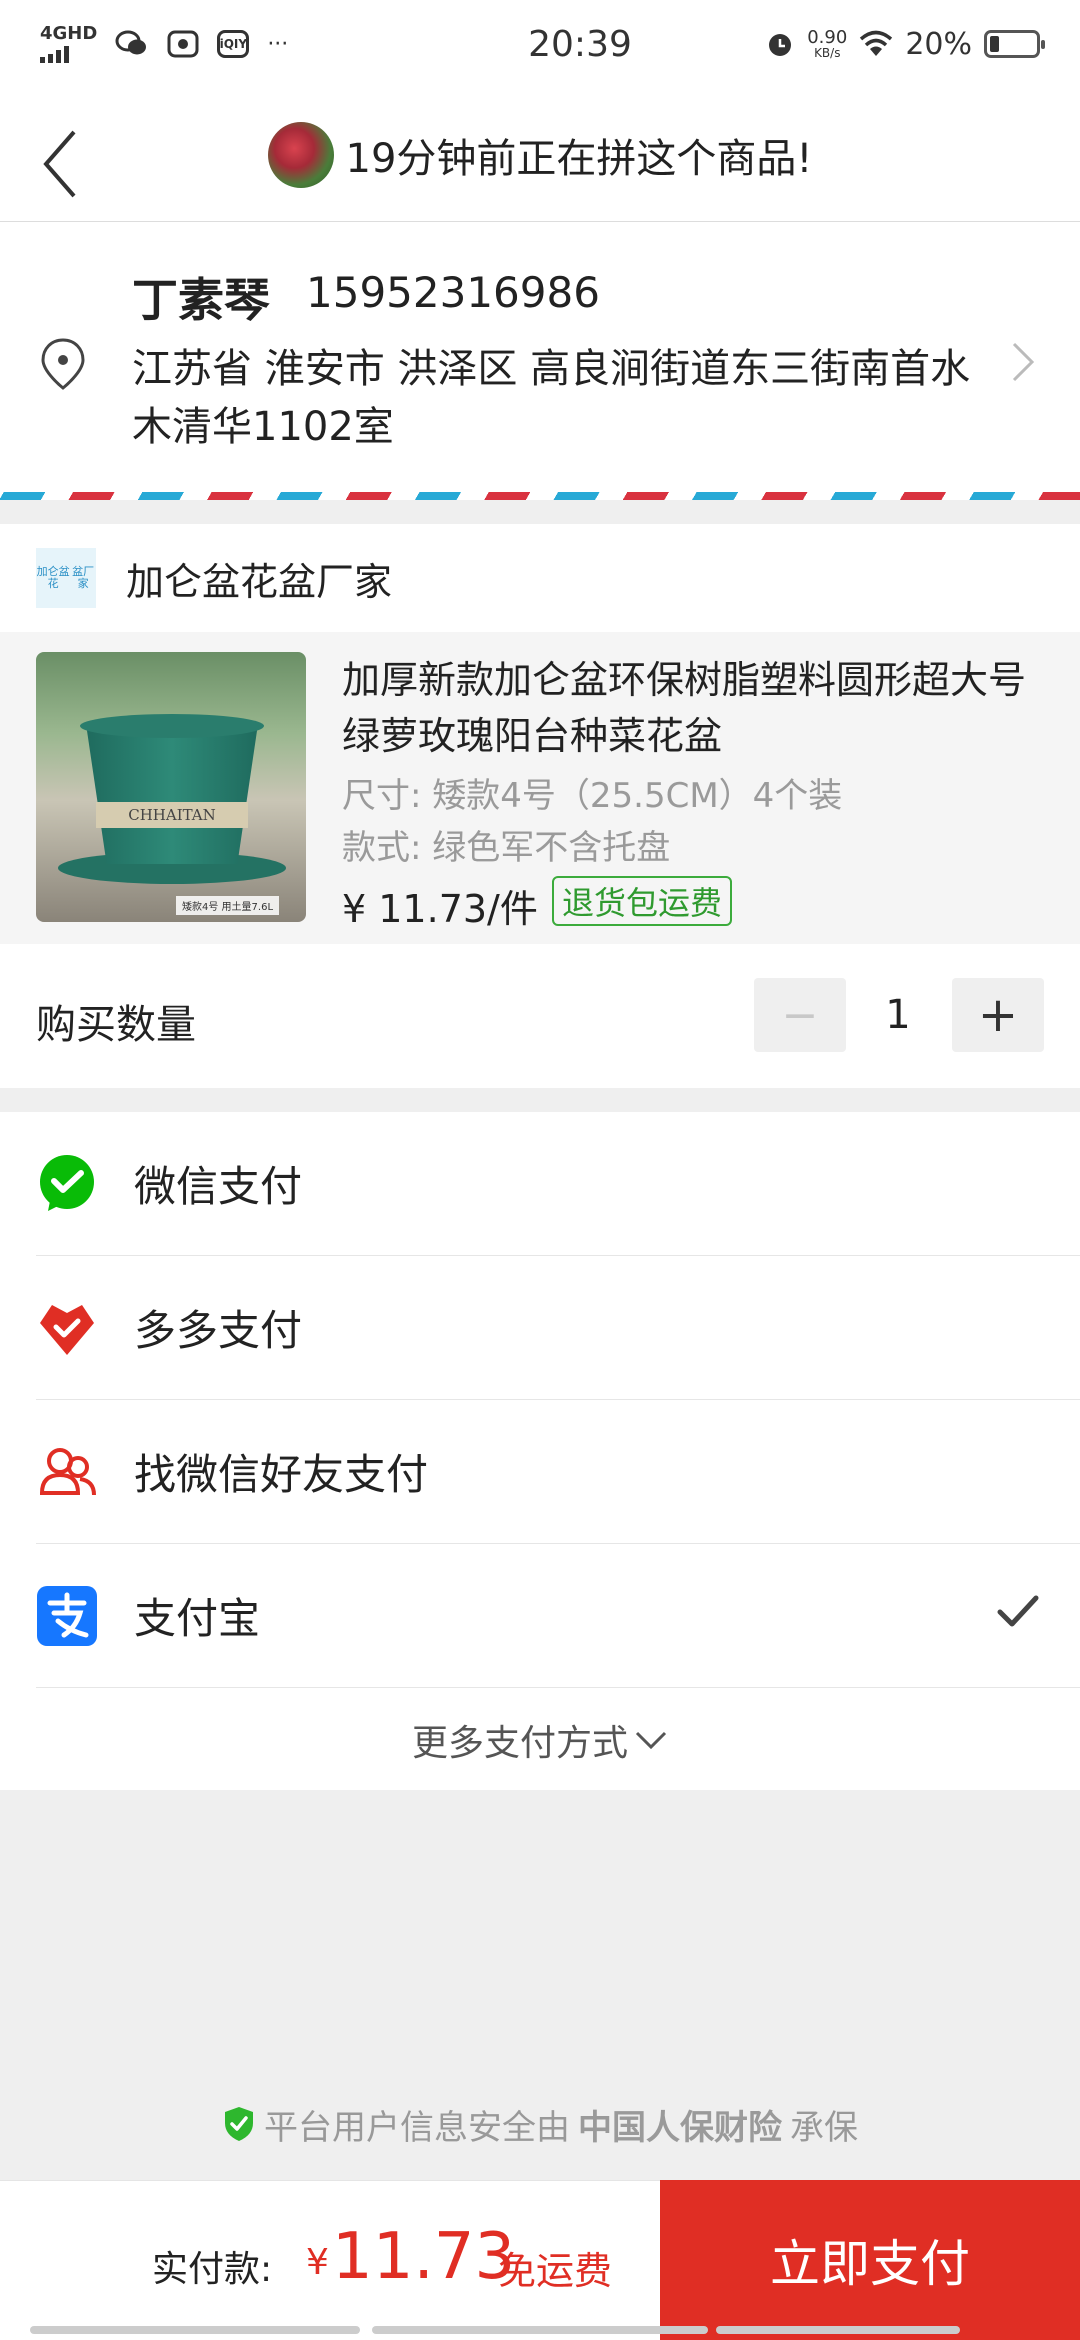 Image resolution: width=1080 pixels, height=2340 pixels. Describe the element at coordinates (558, 1328) in the screenshot. I see `payment-option-duoduo: 多多支付` at that location.